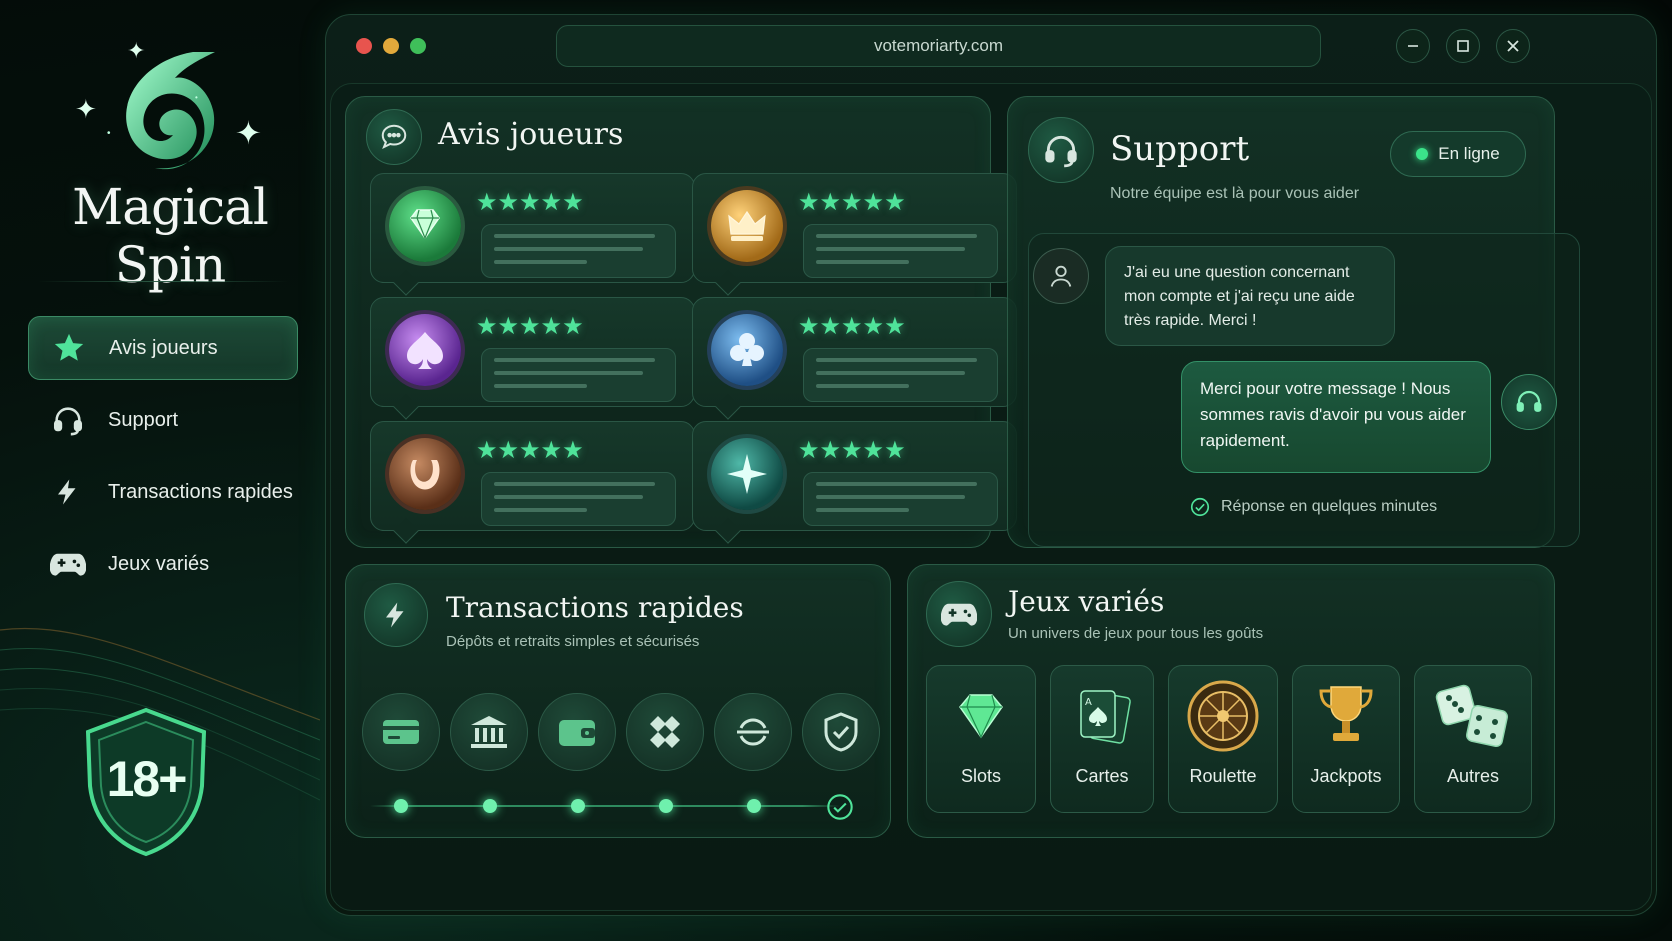 This screenshot has width=1672, height=941. What do you see at coordinates (425, 474) in the screenshot?
I see `horseshoe-icon` at bounding box center [425, 474].